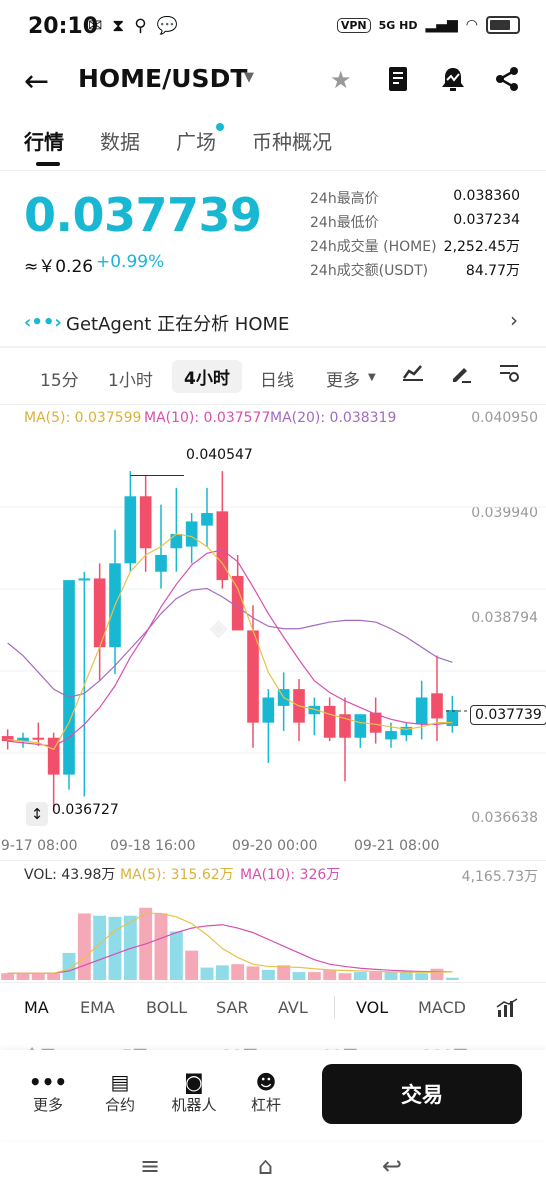 The height and width of the screenshot is (1200, 546). Describe the element at coordinates (95, 26) in the screenshot. I see `mail-icon: ✉` at that location.